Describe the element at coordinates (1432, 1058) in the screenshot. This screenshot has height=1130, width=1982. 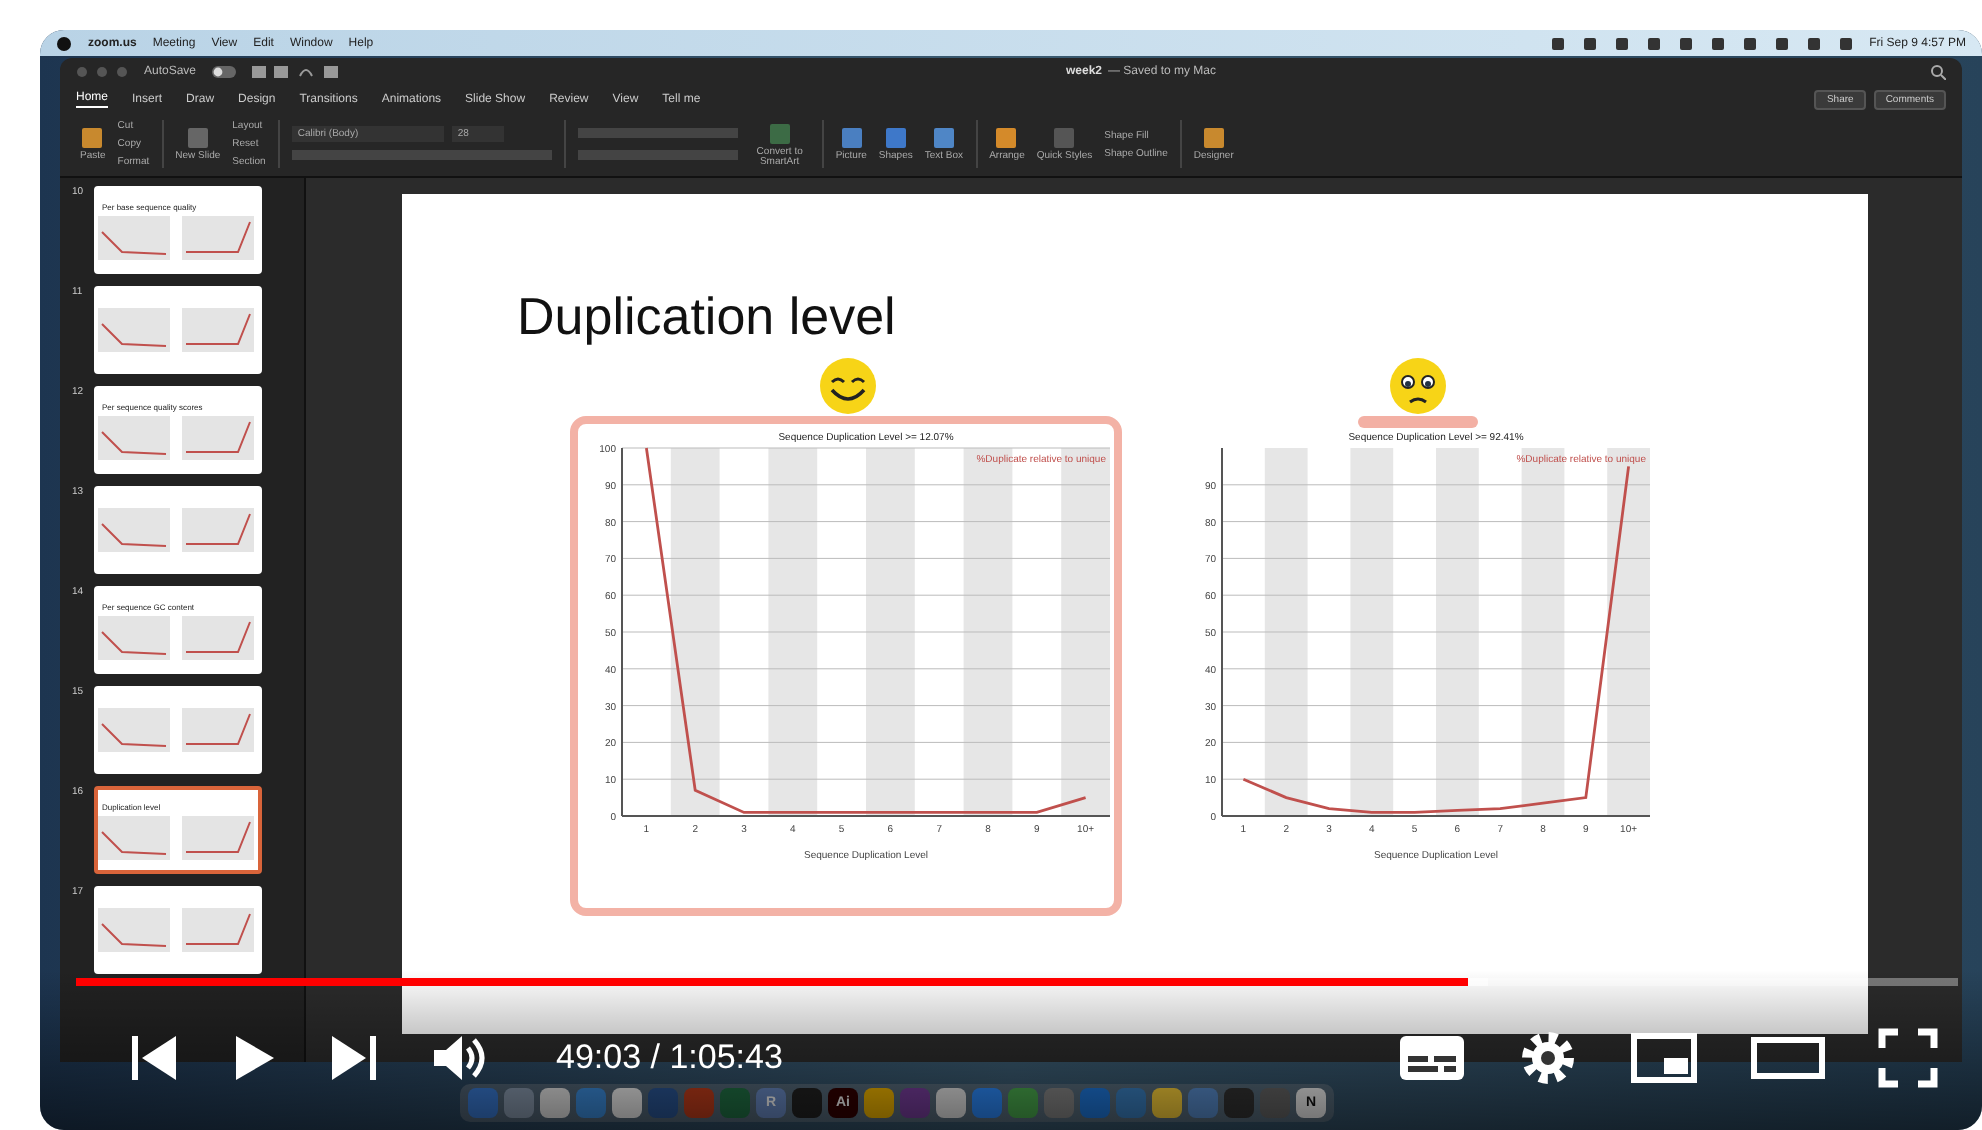
I see `subtitles-icon` at that location.